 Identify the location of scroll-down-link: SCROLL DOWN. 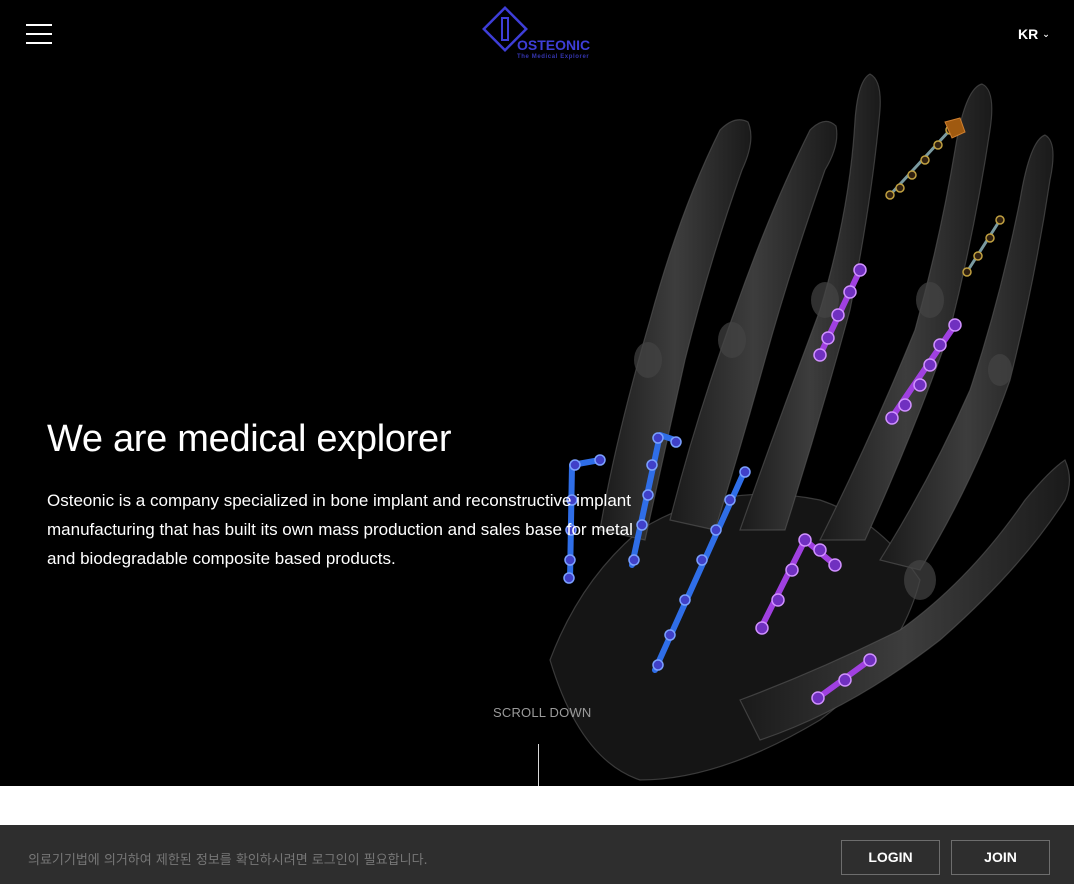
(542, 712).